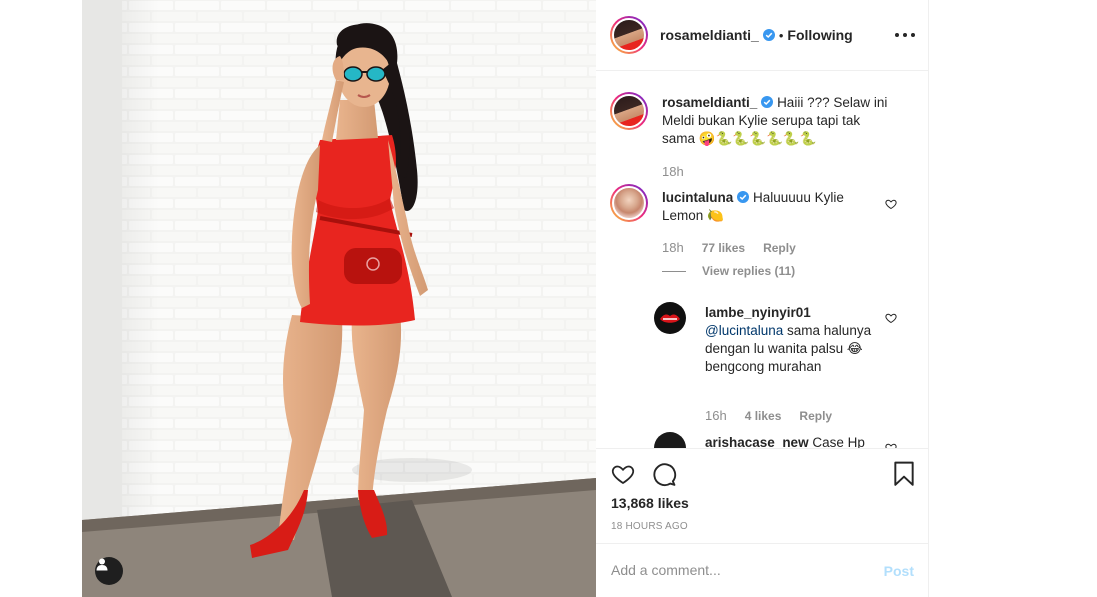 The width and height of the screenshot is (1097, 597). Describe the element at coordinates (891, 204) in the screenshot. I see `comment-like-heart-icon` at that location.